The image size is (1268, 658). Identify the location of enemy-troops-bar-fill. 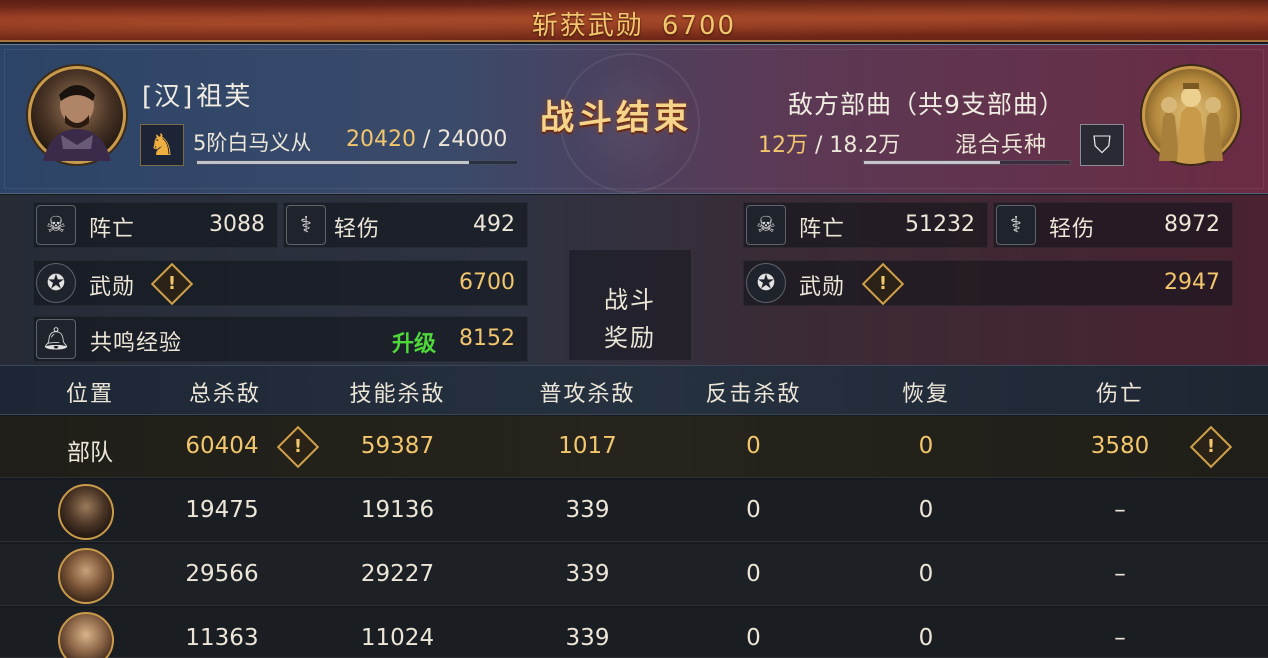
(932, 162).